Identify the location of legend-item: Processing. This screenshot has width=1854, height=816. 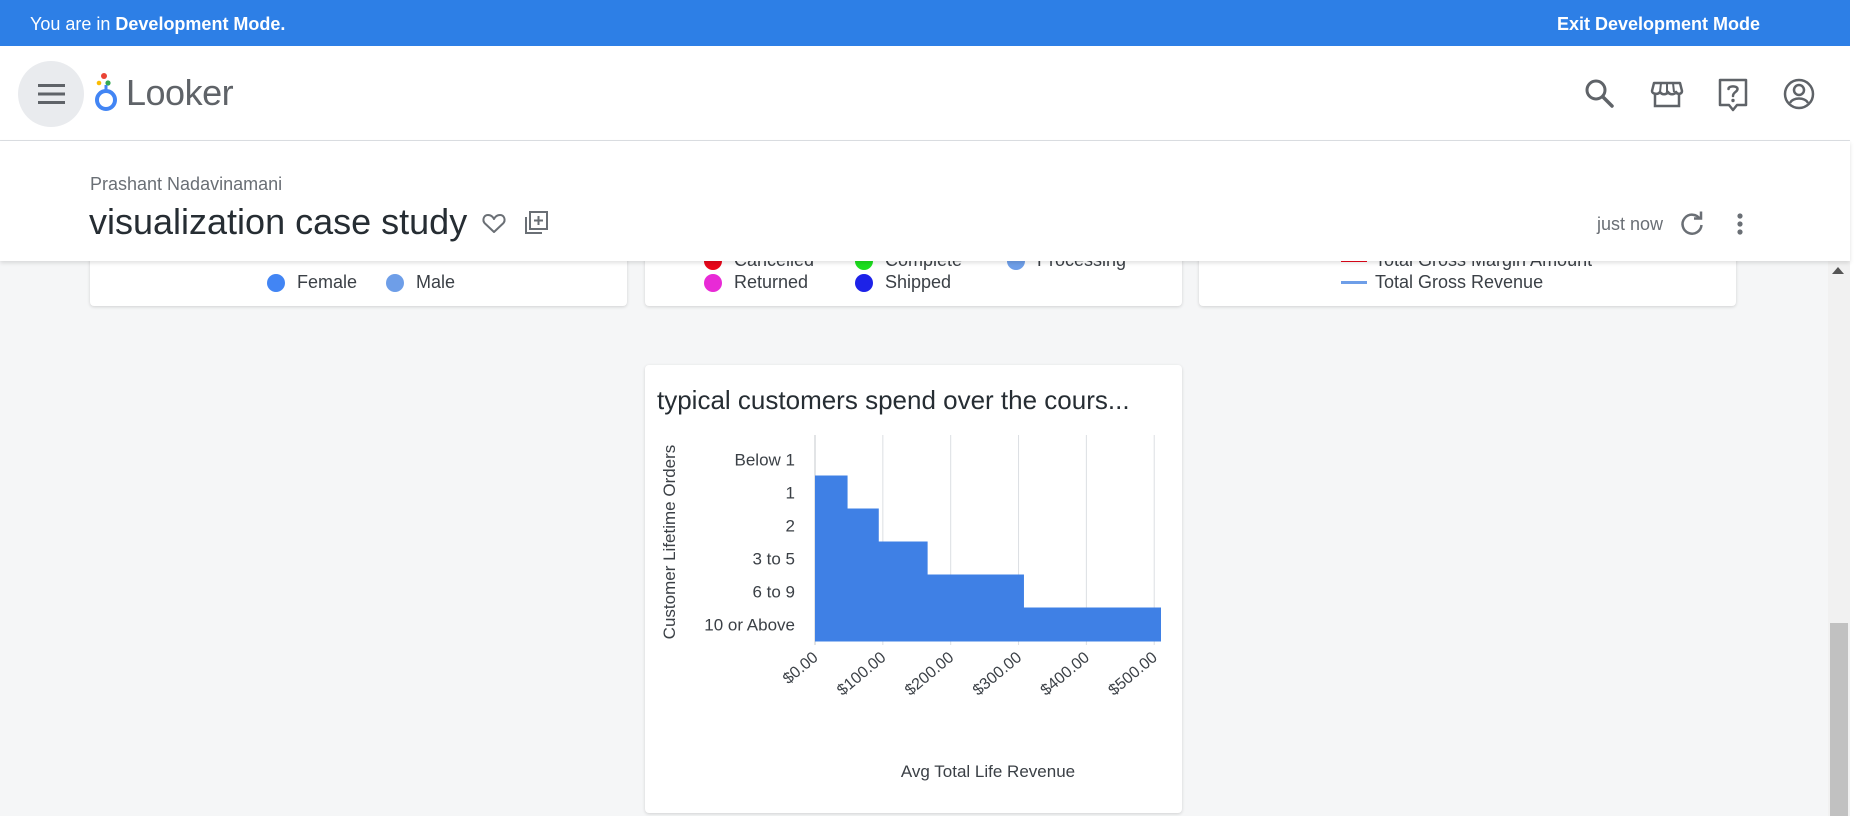
(1066, 266).